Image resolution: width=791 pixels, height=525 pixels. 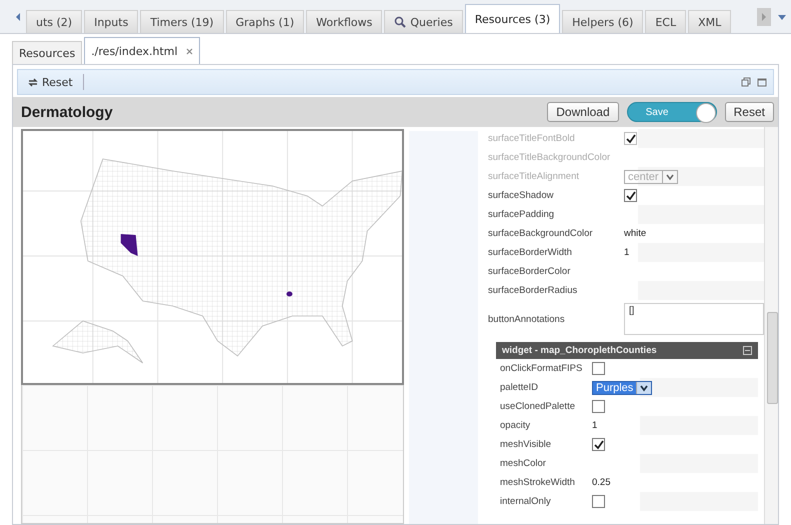 I want to click on tab: uts (2), so click(x=54, y=21).